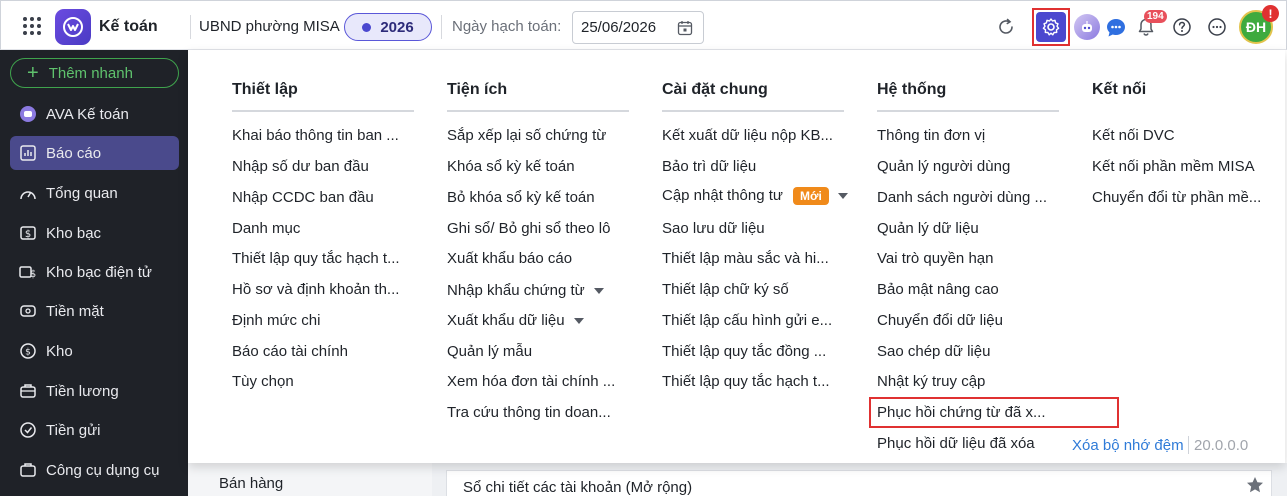 The height and width of the screenshot is (496, 1287). Describe the element at coordinates (994, 412) in the screenshot. I see `highlight-annotation` at that location.